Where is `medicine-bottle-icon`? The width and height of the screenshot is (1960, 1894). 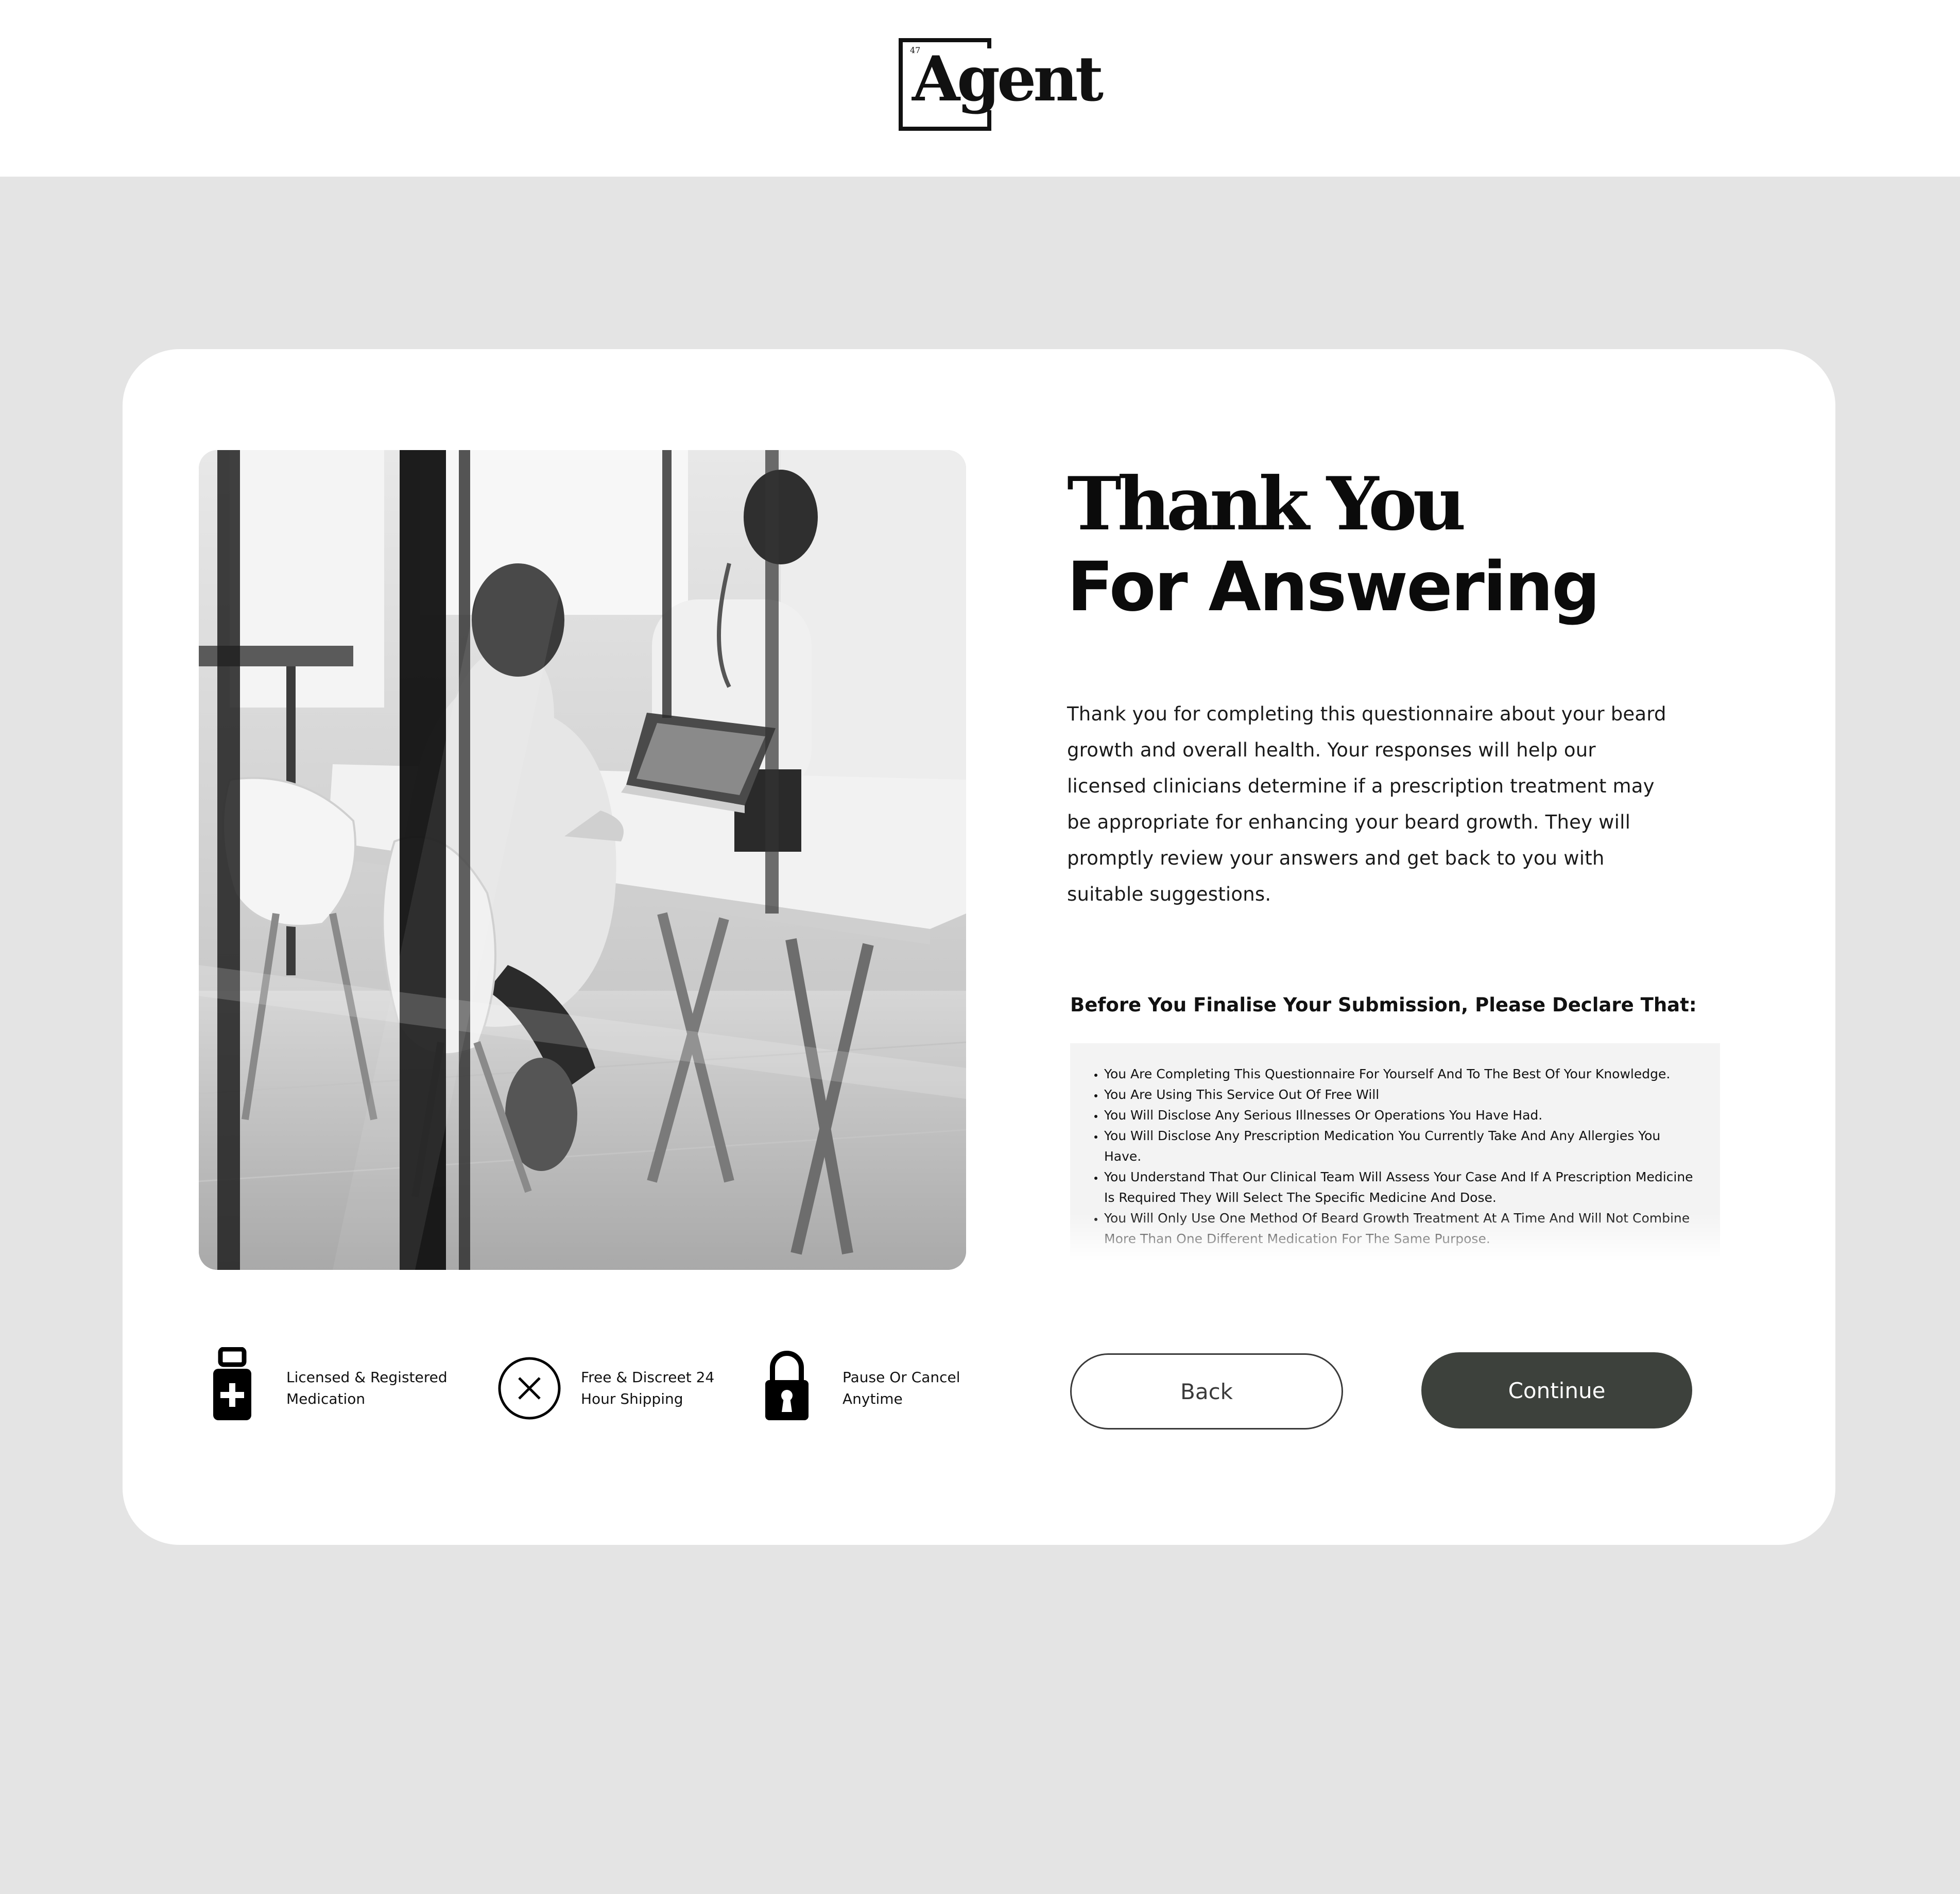
medicine-bottle-icon is located at coordinates (242, 1385).